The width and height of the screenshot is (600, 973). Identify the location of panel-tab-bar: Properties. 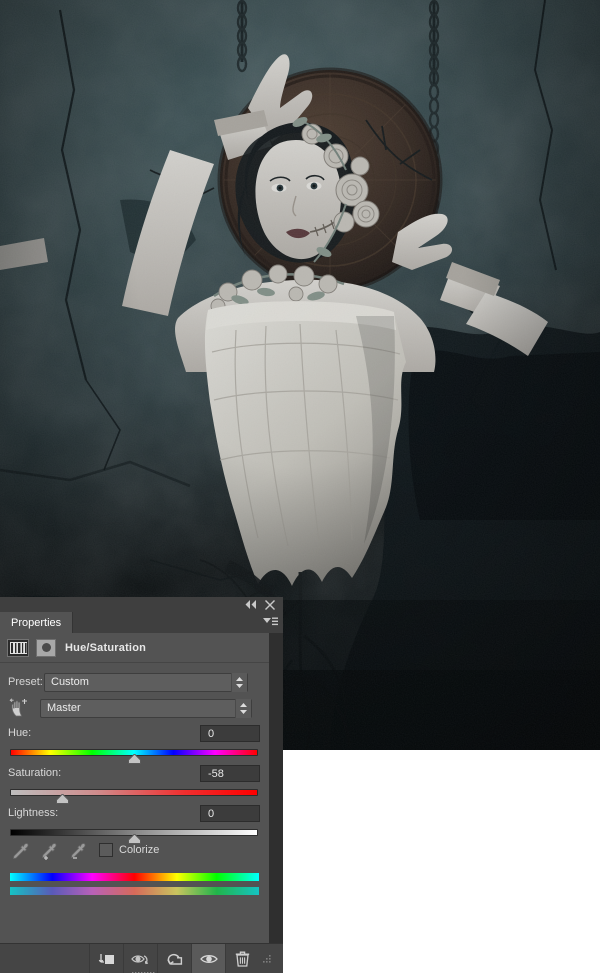
(141, 622).